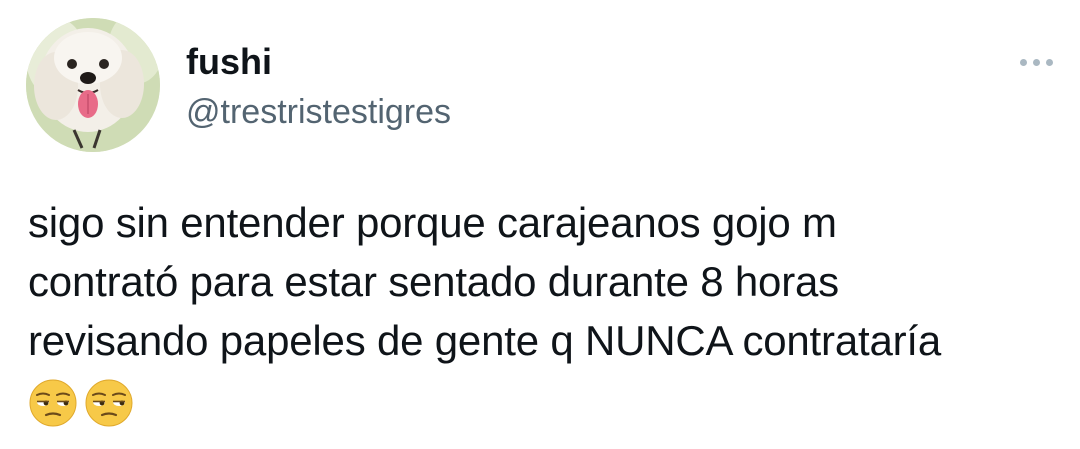 The image size is (1080, 449). What do you see at coordinates (318, 112) in the screenshot?
I see `user-handle: @trestristestigres` at bounding box center [318, 112].